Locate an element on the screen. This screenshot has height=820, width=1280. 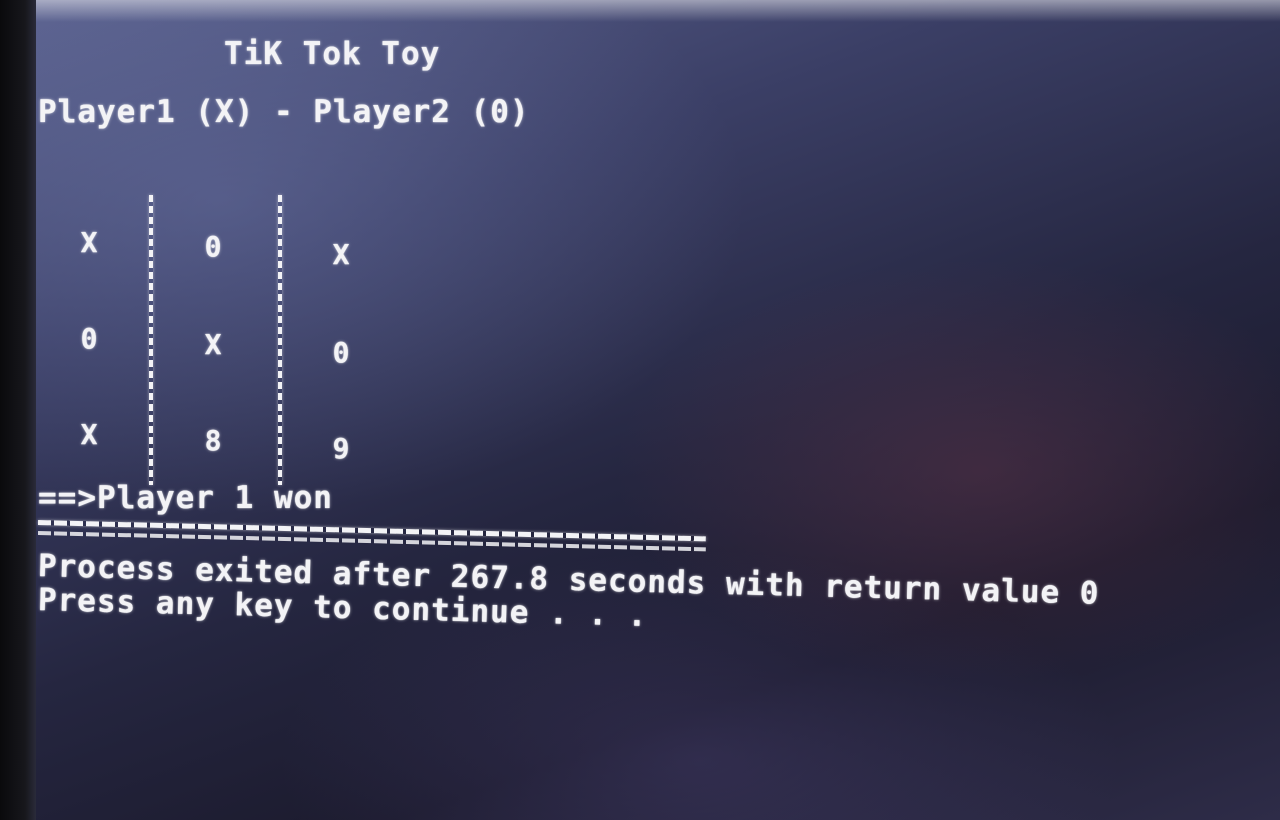
board-cell-6: 0 is located at coordinates (341, 352).